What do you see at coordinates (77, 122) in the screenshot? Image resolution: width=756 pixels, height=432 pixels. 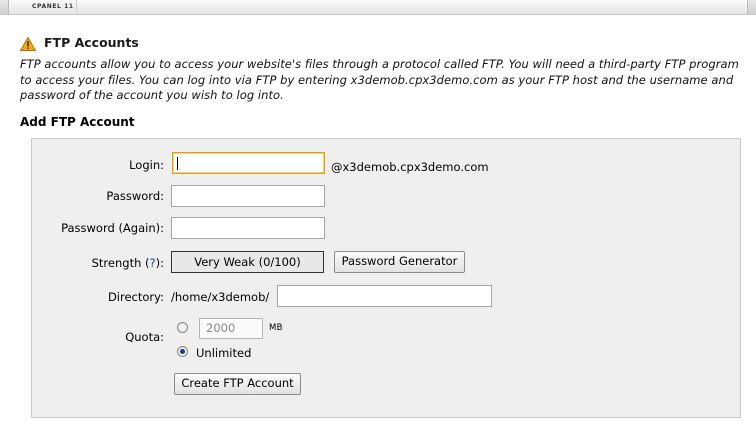 I see `add-ftp-account-heading: Add FTP Account` at bounding box center [77, 122].